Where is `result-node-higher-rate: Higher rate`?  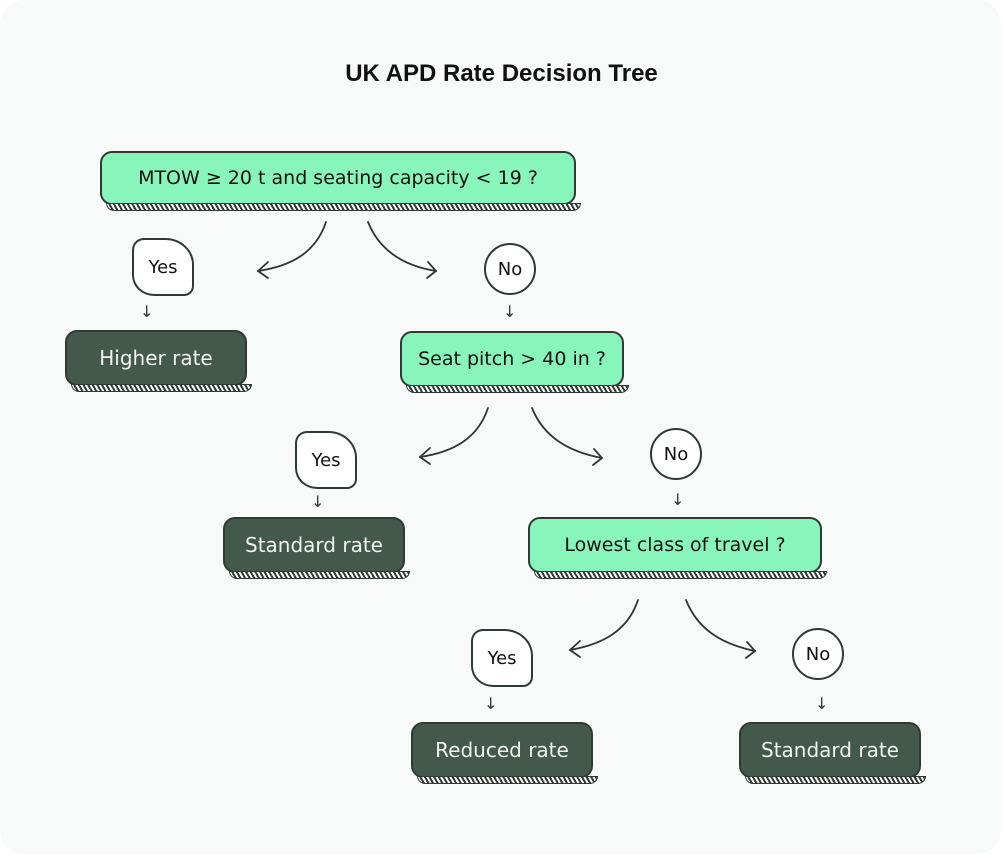
result-node-higher-rate: Higher rate is located at coordinates (158, 361).